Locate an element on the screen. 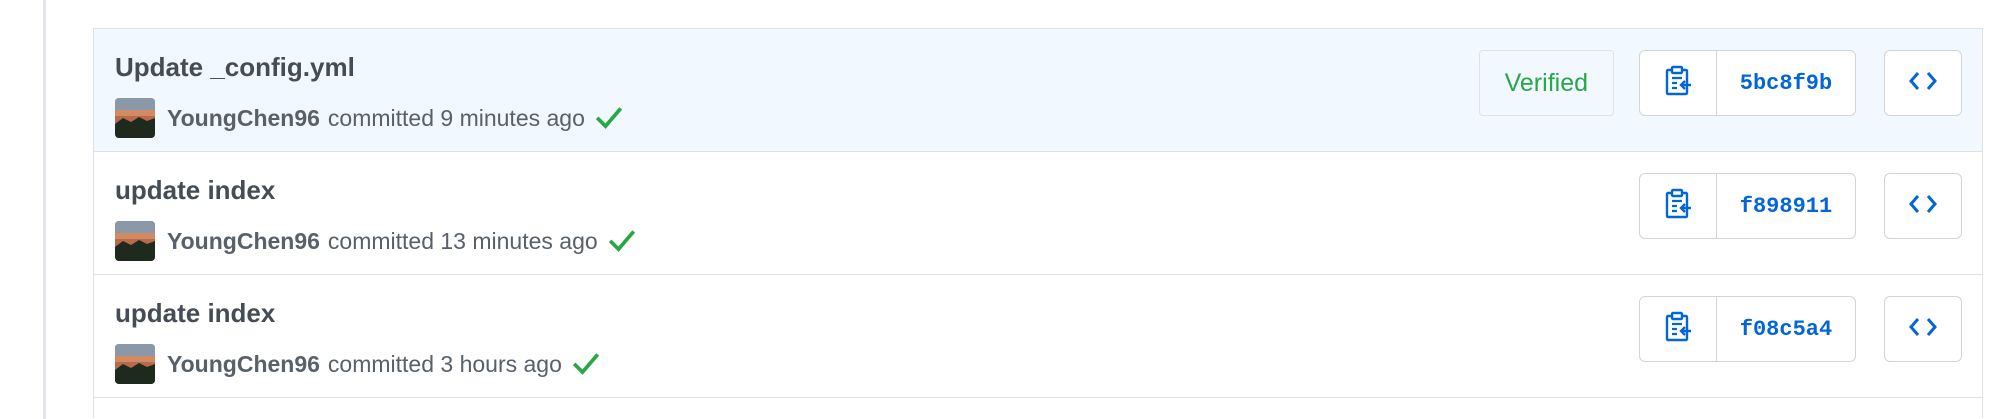  commit-meta: YoungChen96 committed 13 minutes ago is located at coordinates (375, 241).